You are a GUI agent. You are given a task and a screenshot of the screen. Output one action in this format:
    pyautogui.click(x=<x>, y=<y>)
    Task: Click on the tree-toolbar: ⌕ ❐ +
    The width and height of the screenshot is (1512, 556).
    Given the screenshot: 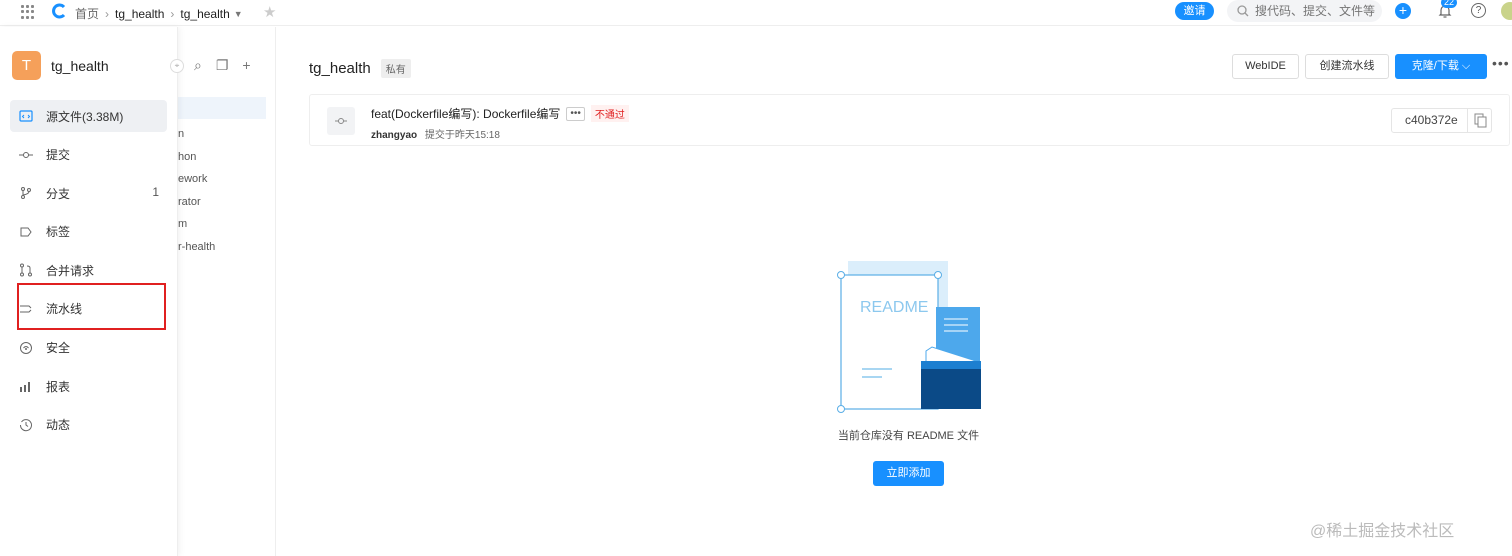 What is the action you would take?
    pyautogui.click(x=222, y=65)
    